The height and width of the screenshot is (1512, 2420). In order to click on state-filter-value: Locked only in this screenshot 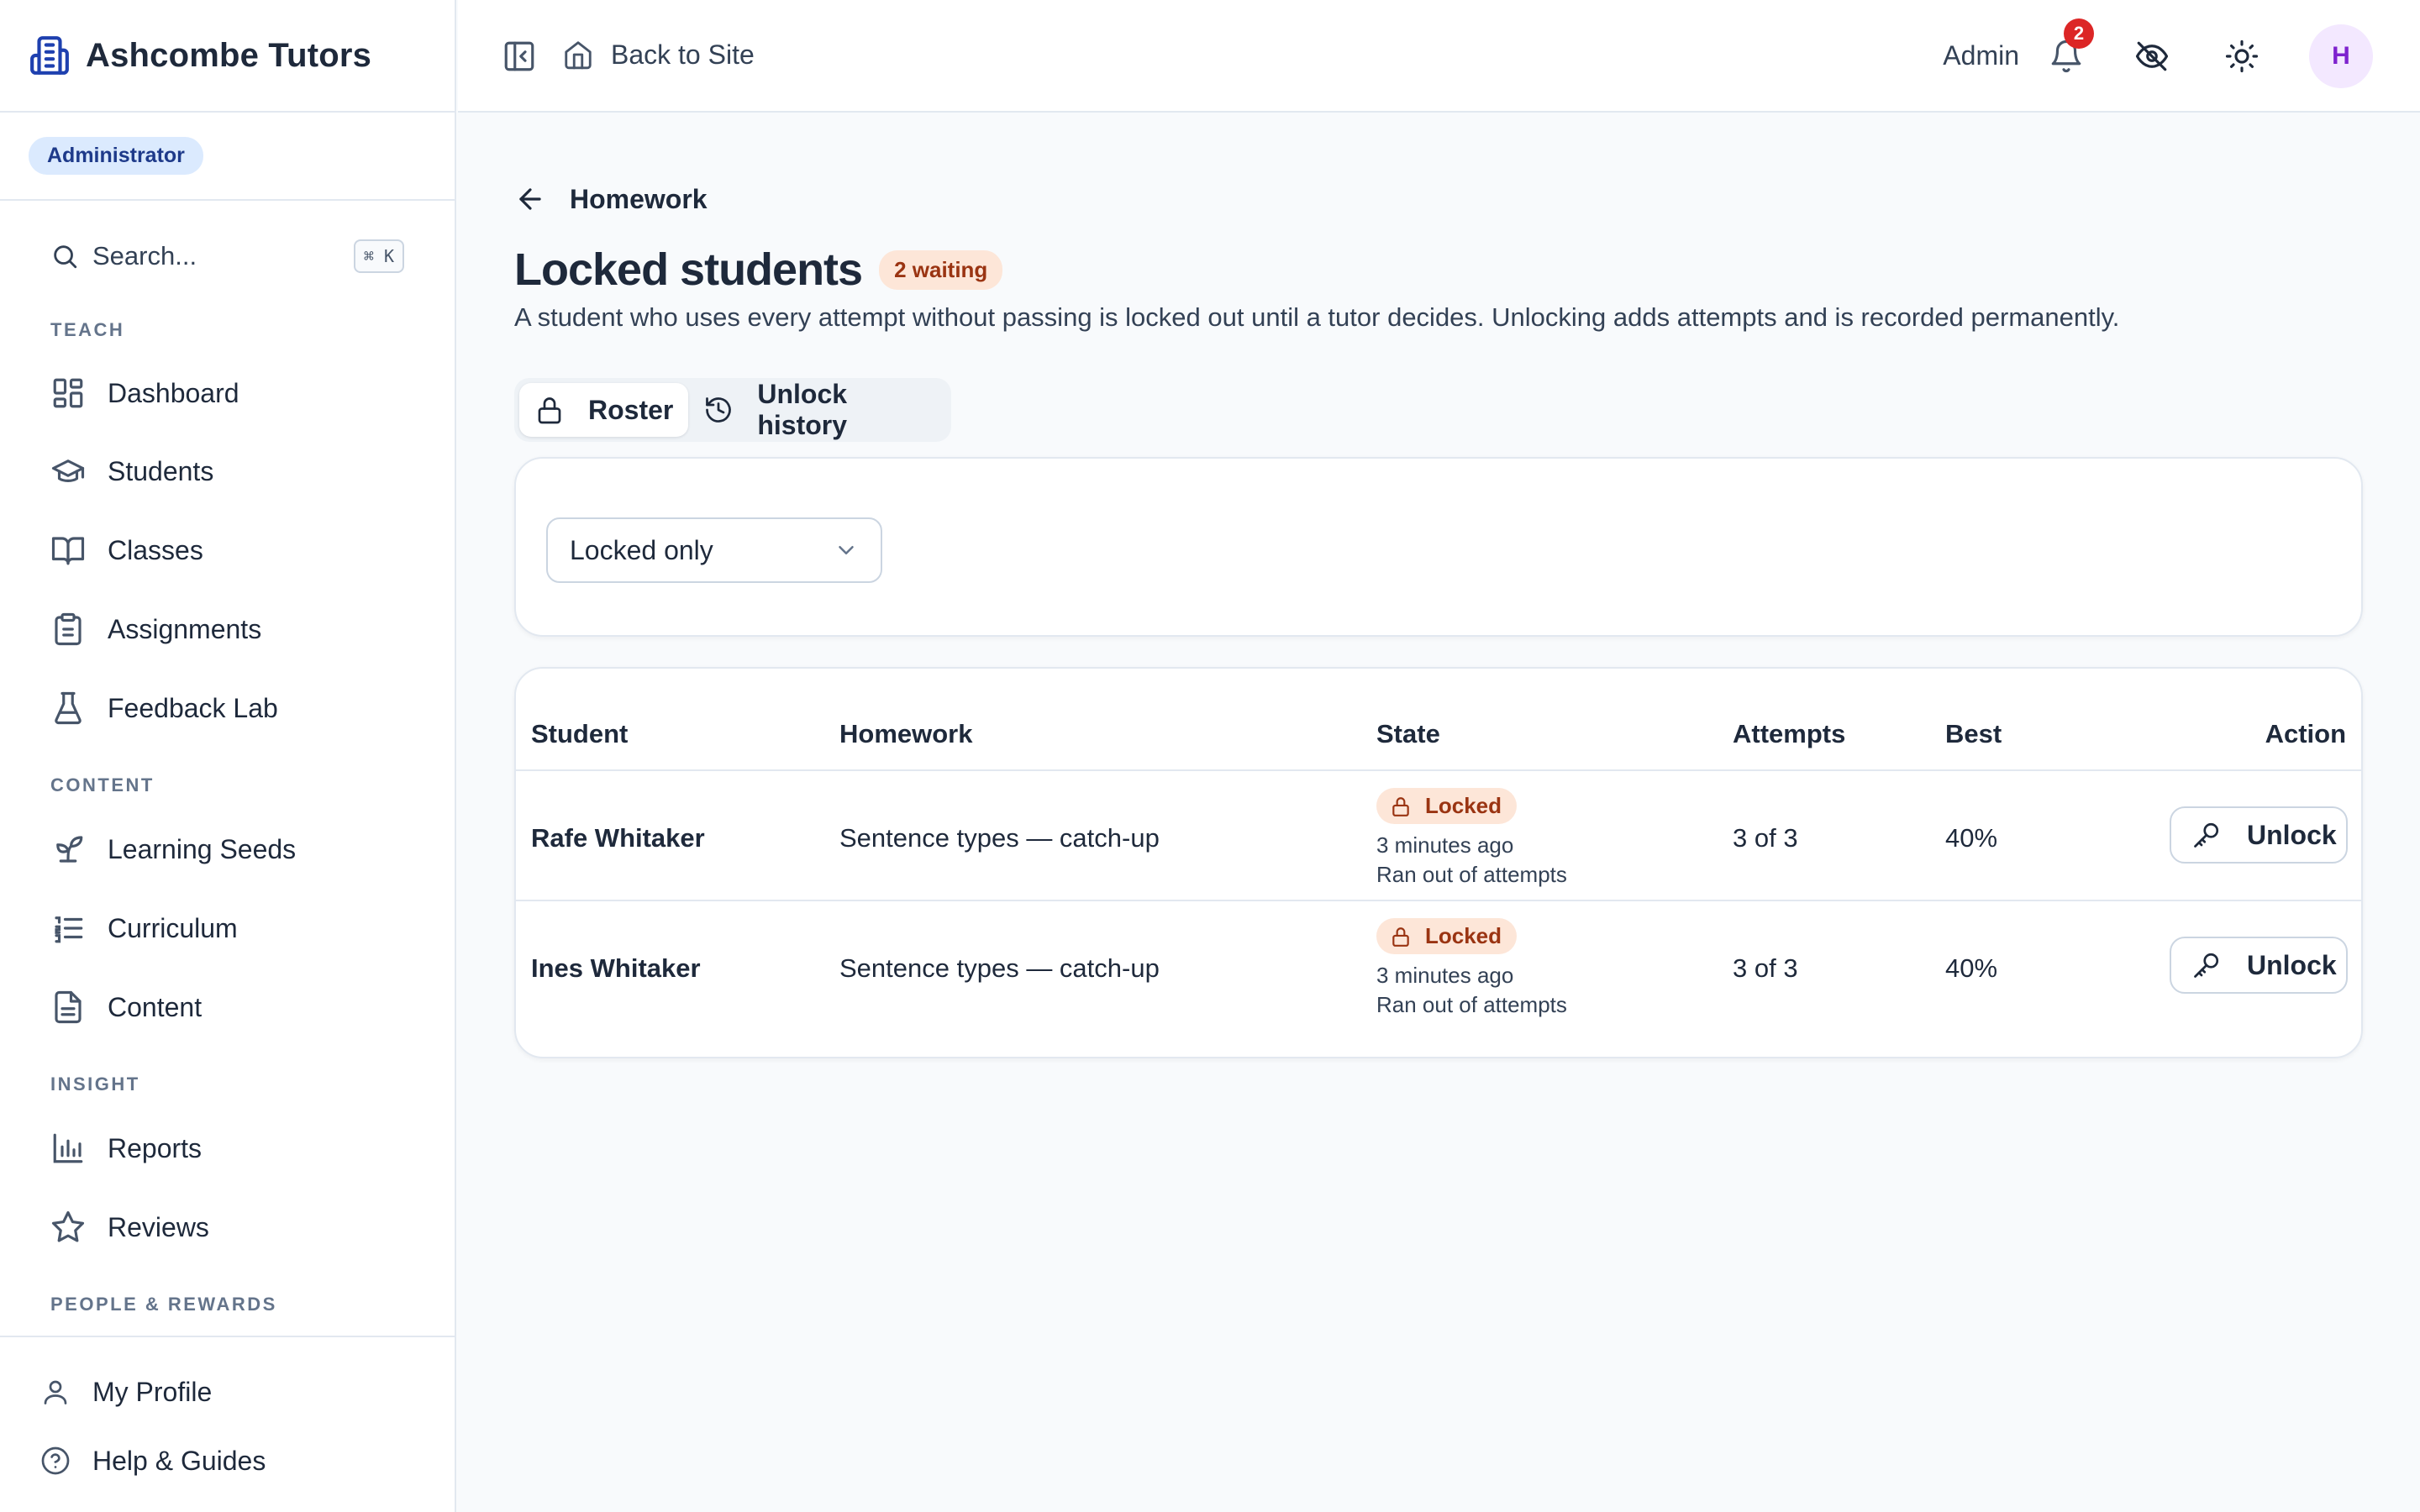, I will do `click(642, 549)`.